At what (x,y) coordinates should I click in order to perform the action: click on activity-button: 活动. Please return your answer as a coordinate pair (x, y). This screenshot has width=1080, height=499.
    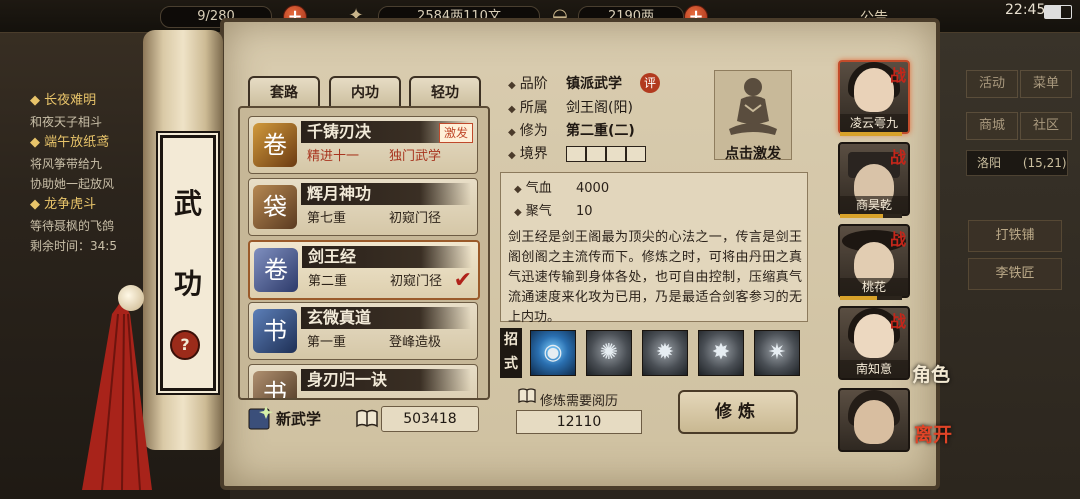
    Looking at the image, I should click on (992, 84).